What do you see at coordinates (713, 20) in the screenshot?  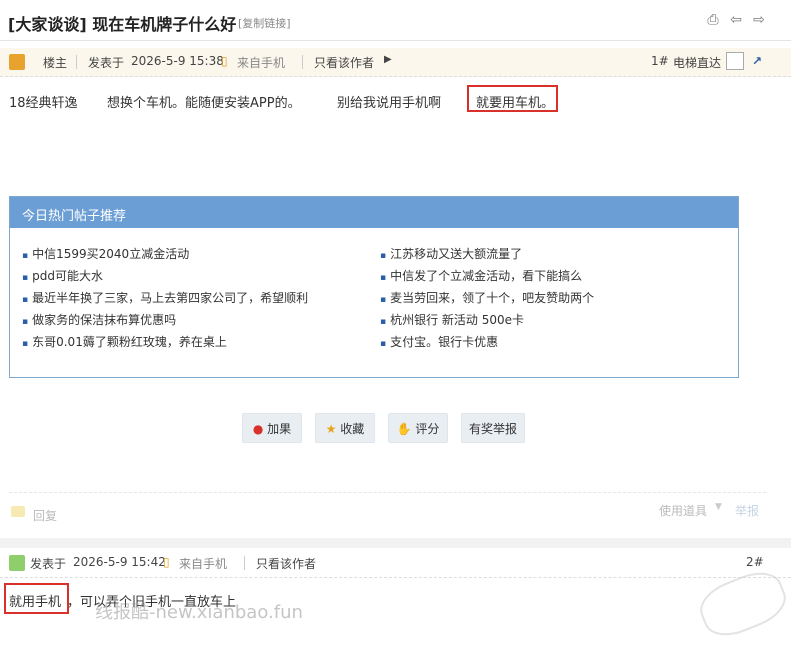 I see `printer-icon: ⎙` at bounding box center [713, 20].